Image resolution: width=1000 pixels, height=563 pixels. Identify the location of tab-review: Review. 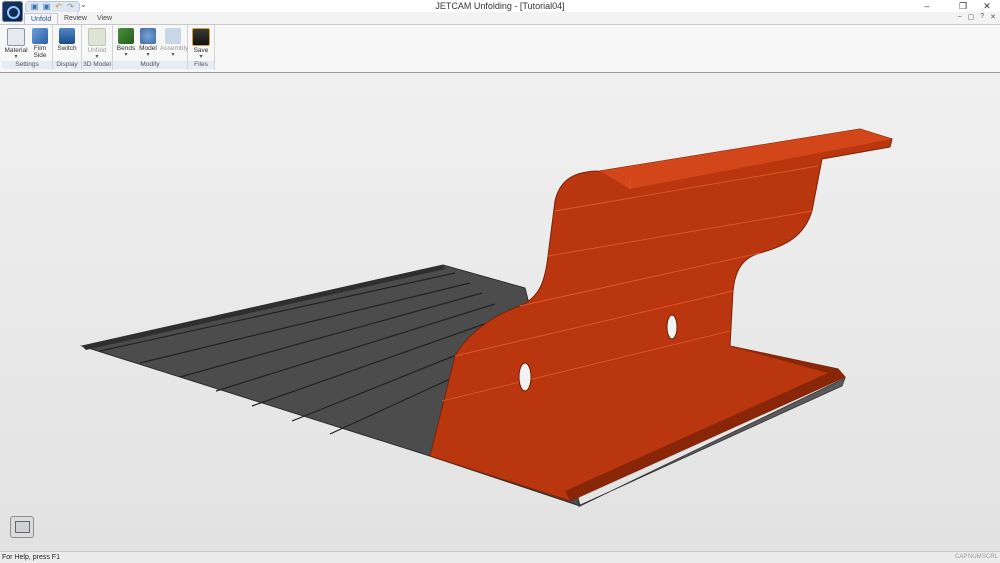
(75, 18).